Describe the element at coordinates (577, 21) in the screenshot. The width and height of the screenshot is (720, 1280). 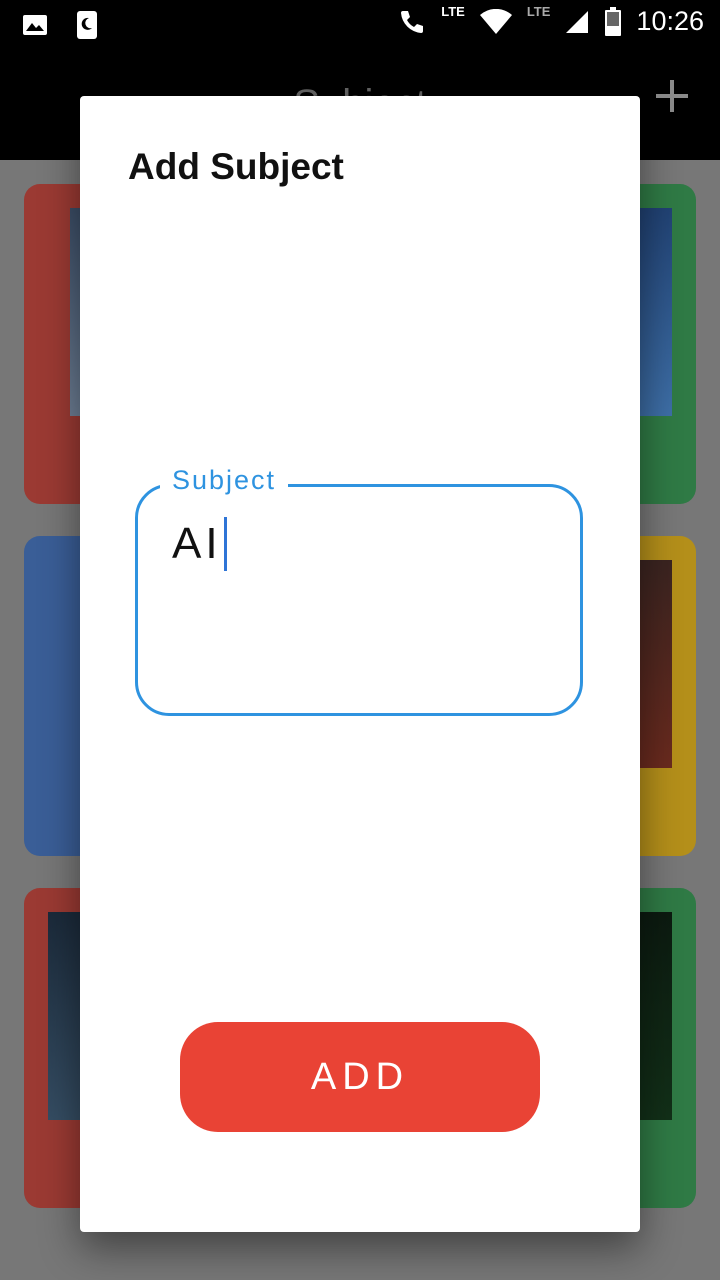
I see `cell-signal-icon` at that location.